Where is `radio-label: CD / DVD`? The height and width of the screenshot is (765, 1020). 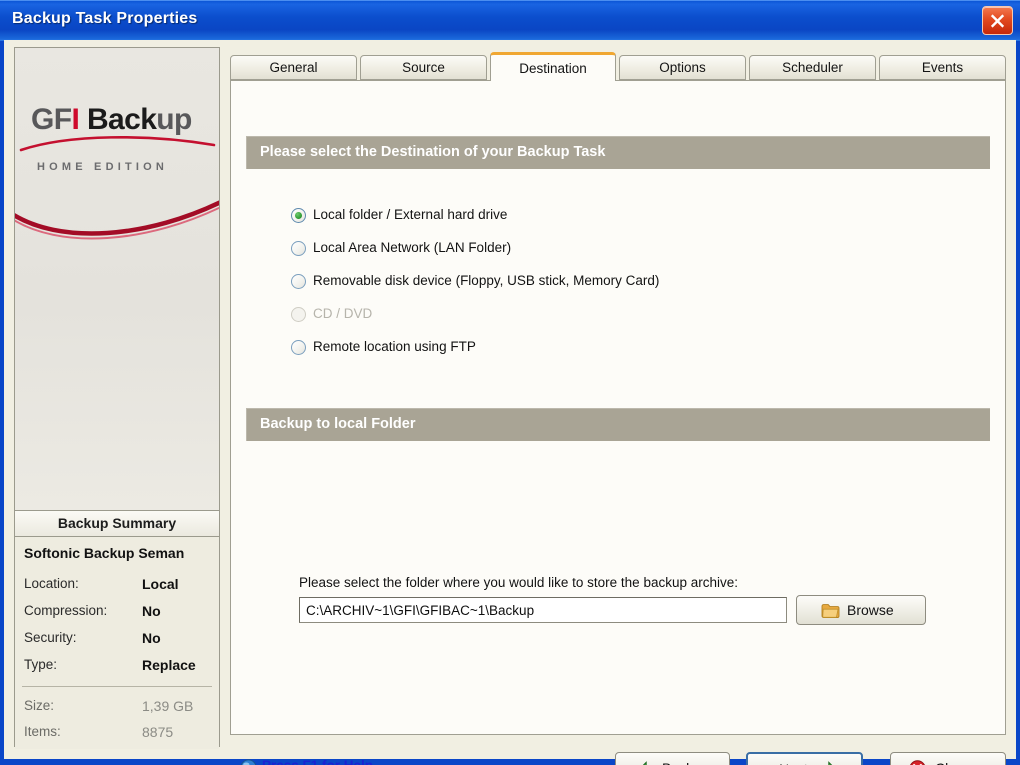
radio-label: CD / DVD is located at coordinates (343, 313).